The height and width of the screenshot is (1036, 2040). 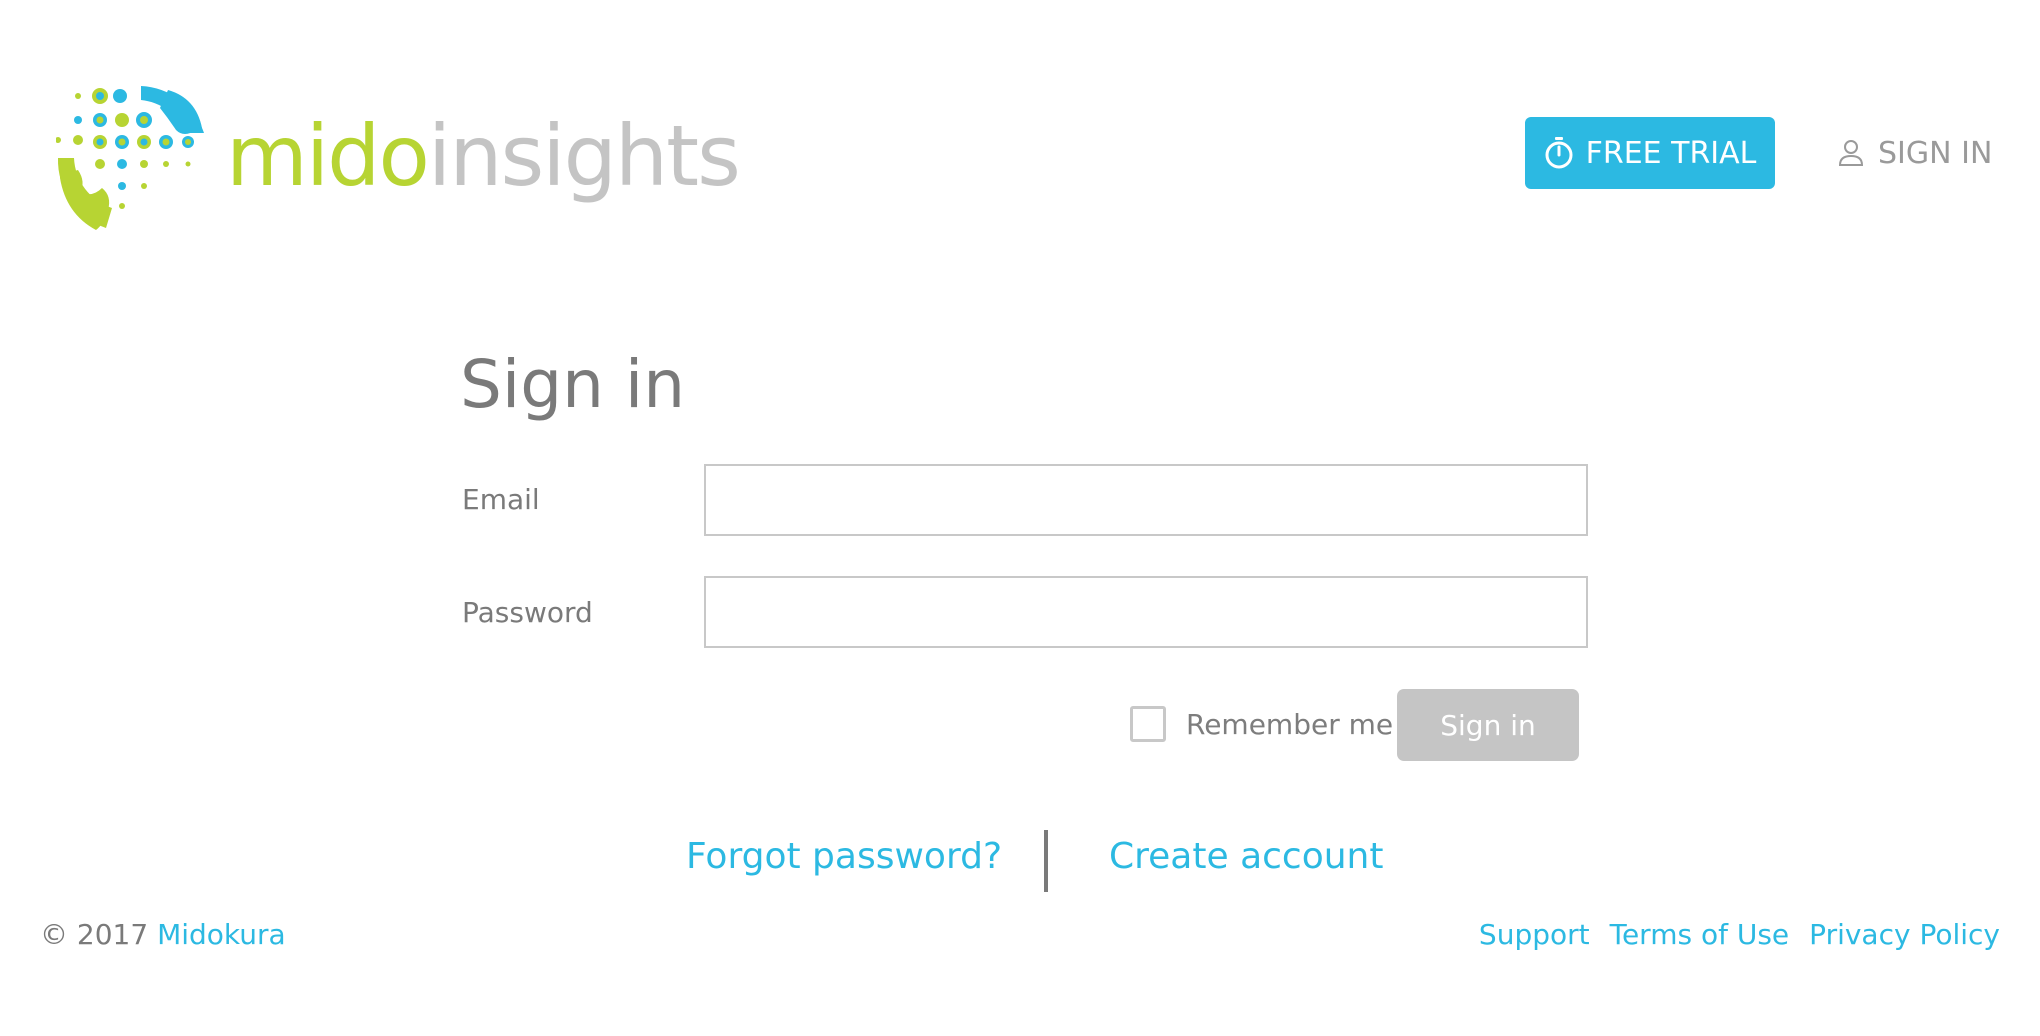 What do you see at coordinates (1146, 500) in the screenshot?
I see `email-field` at bounding box center [1146, 500].